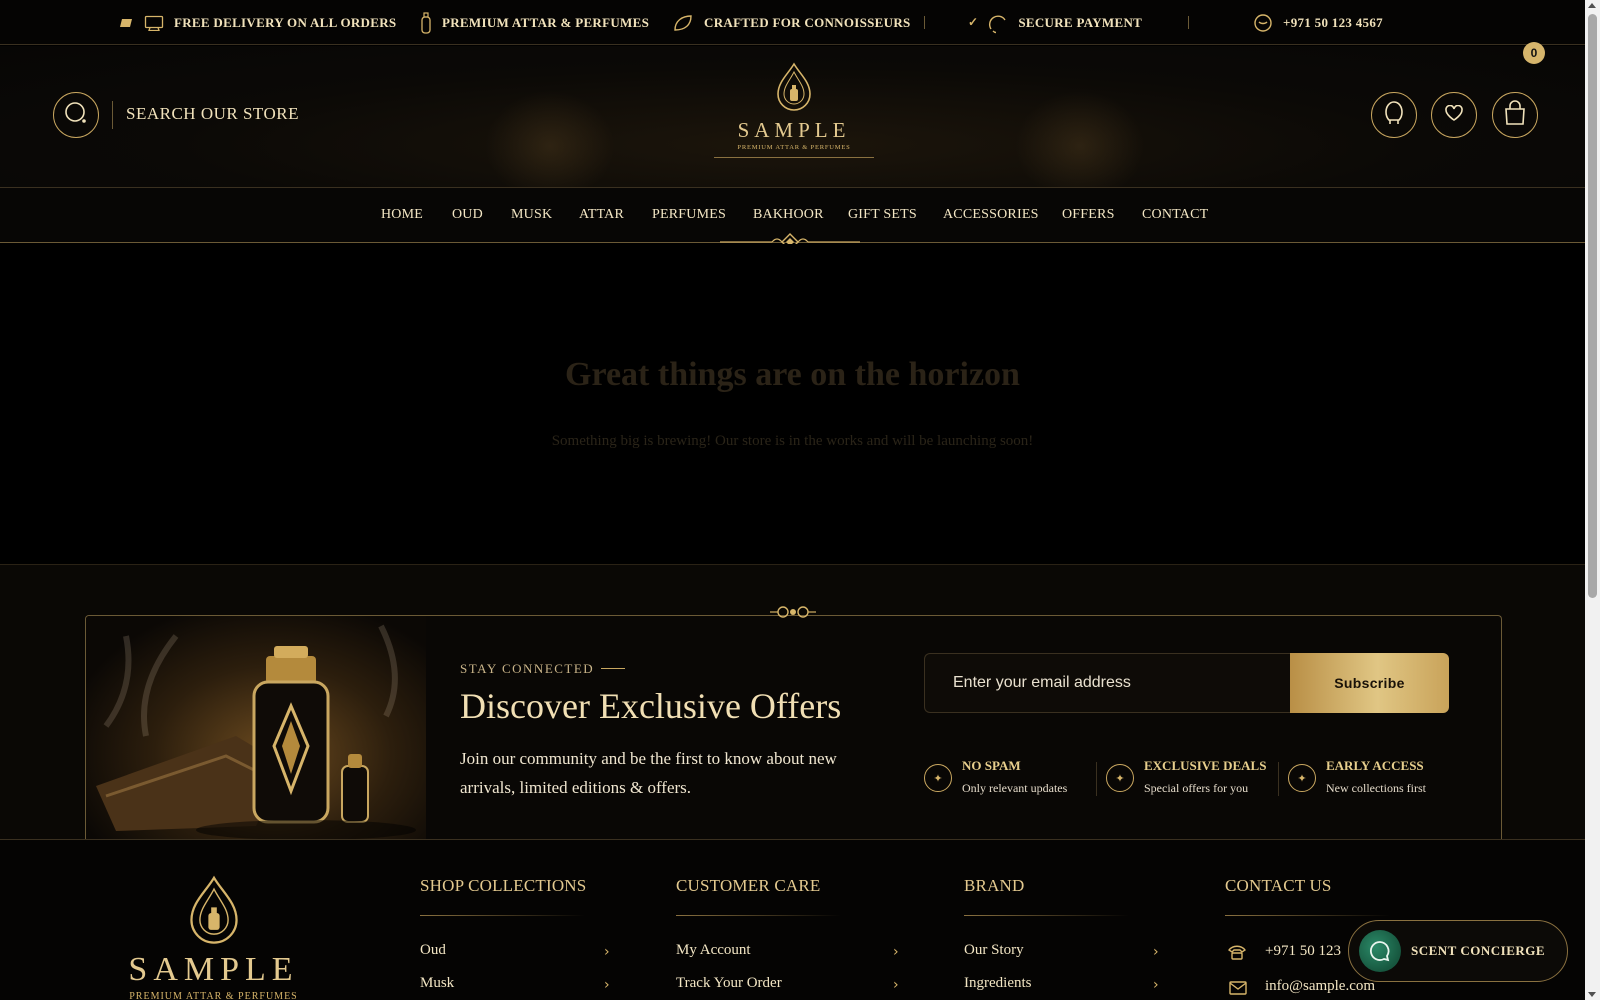 The height and width of the screenshot is (1000, 1600). Describe the element at coordinates (213, 995) in the screenshot. I see `footer-tagline: PREMIUM ATTAR & PERFUMES` at that location.